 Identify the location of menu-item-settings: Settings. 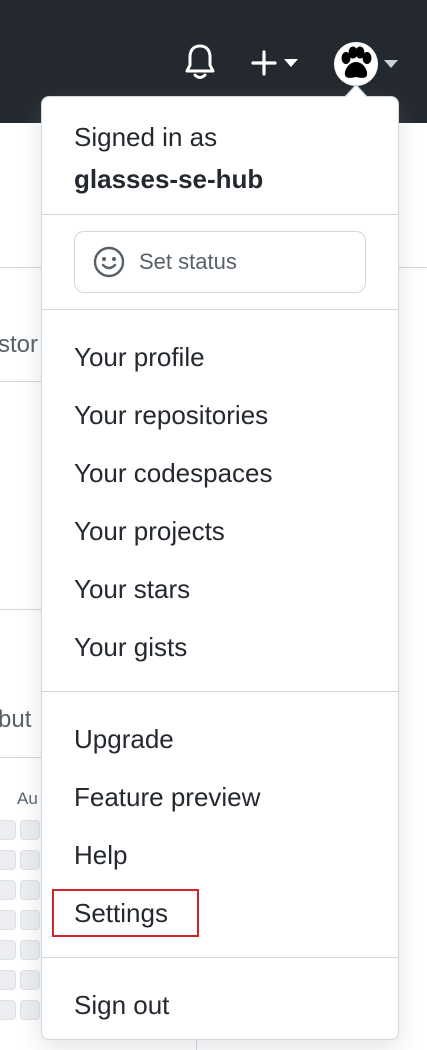
(121, 913).